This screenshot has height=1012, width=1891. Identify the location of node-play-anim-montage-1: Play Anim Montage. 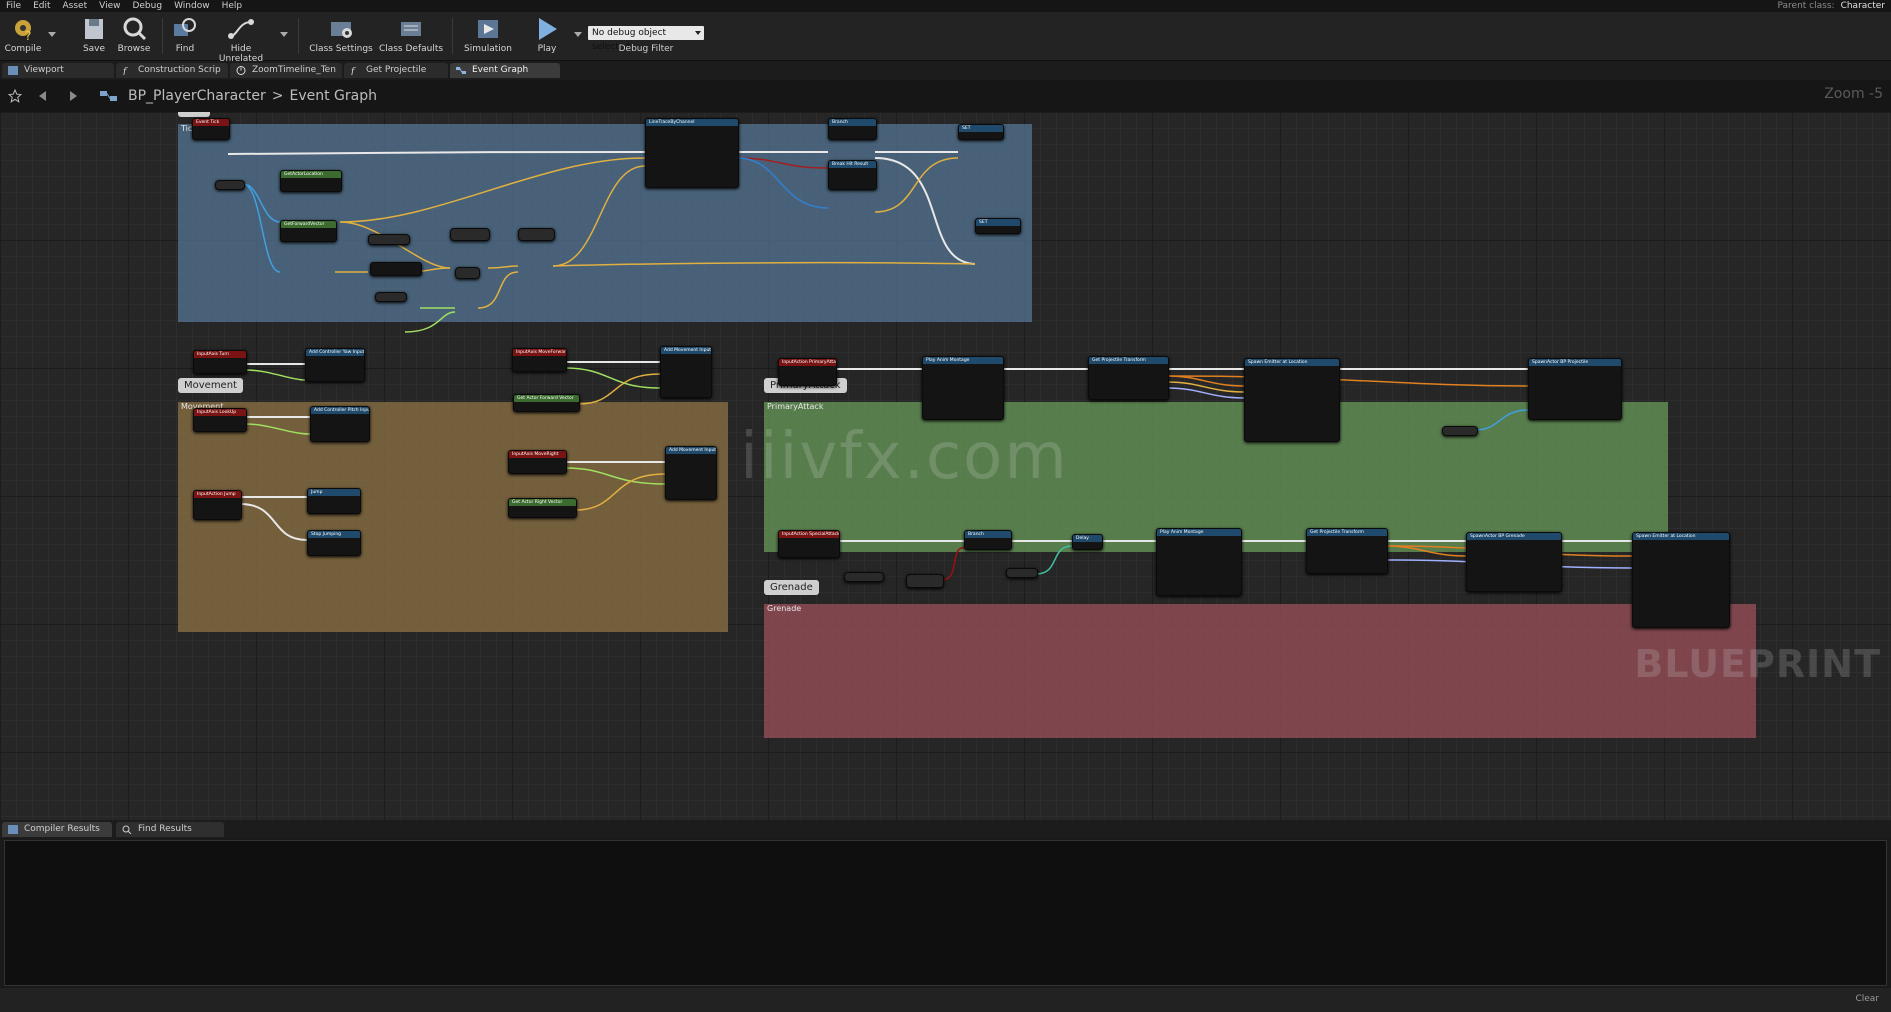
(963, 388).